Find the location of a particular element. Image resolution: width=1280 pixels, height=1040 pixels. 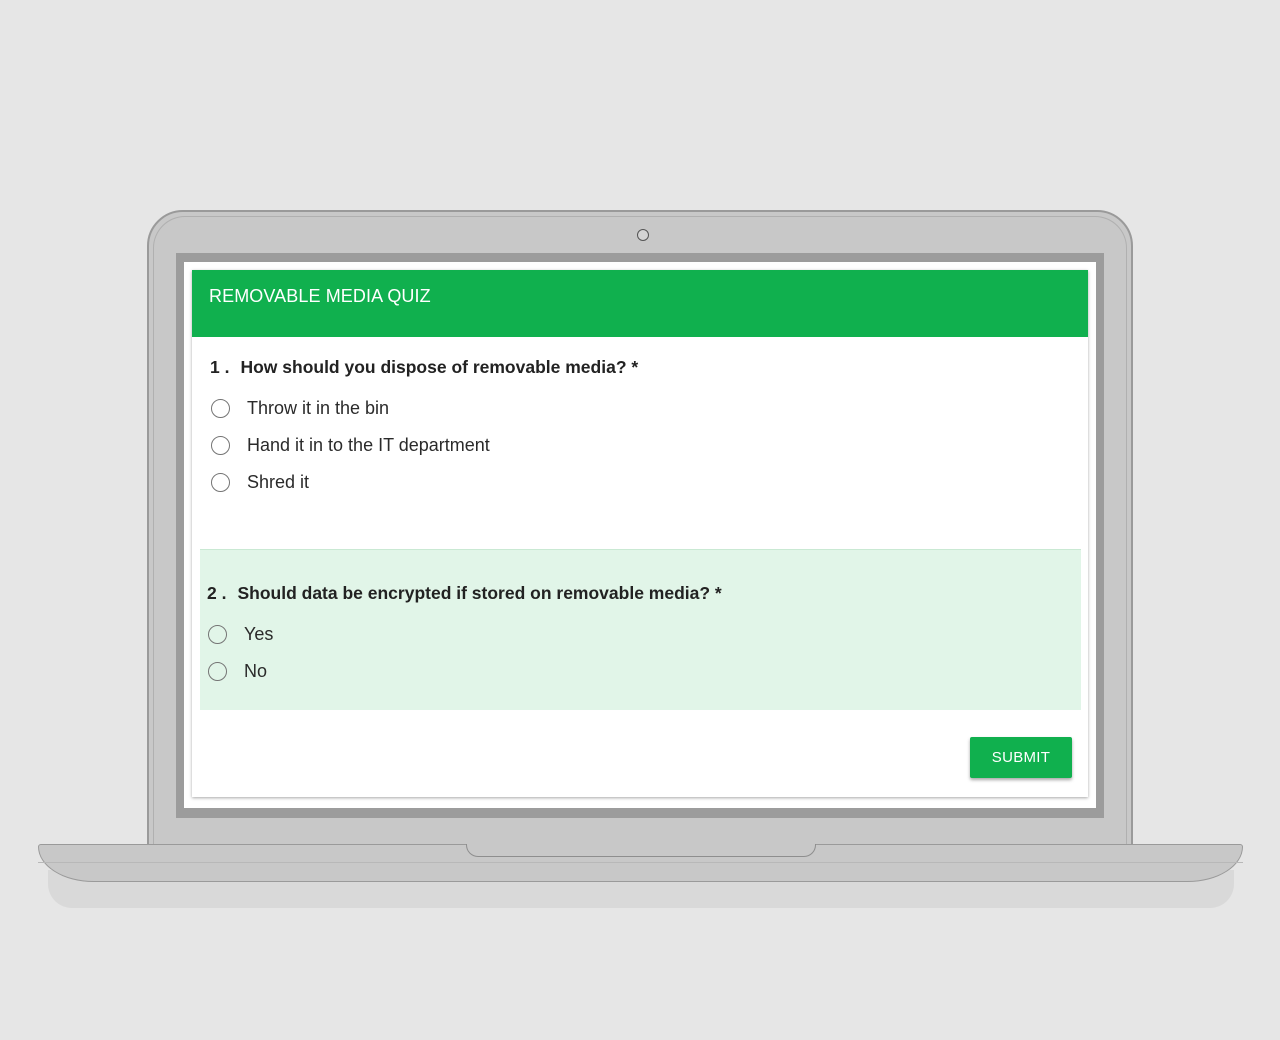

question-2-options: Yes No is located at coordinates (640, 653).